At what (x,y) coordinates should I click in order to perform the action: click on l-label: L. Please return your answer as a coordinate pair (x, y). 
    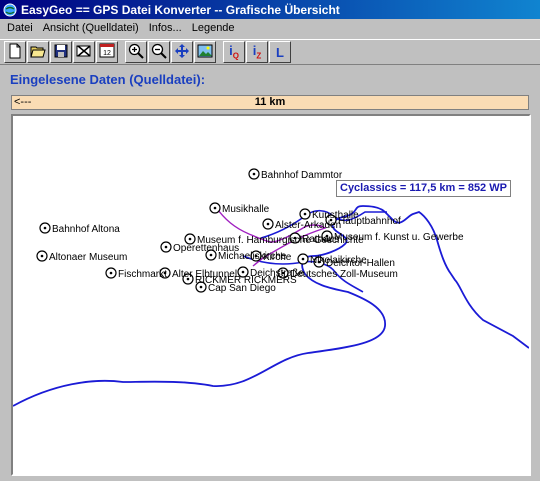
    Looking at the image, I should click on (280, 52).